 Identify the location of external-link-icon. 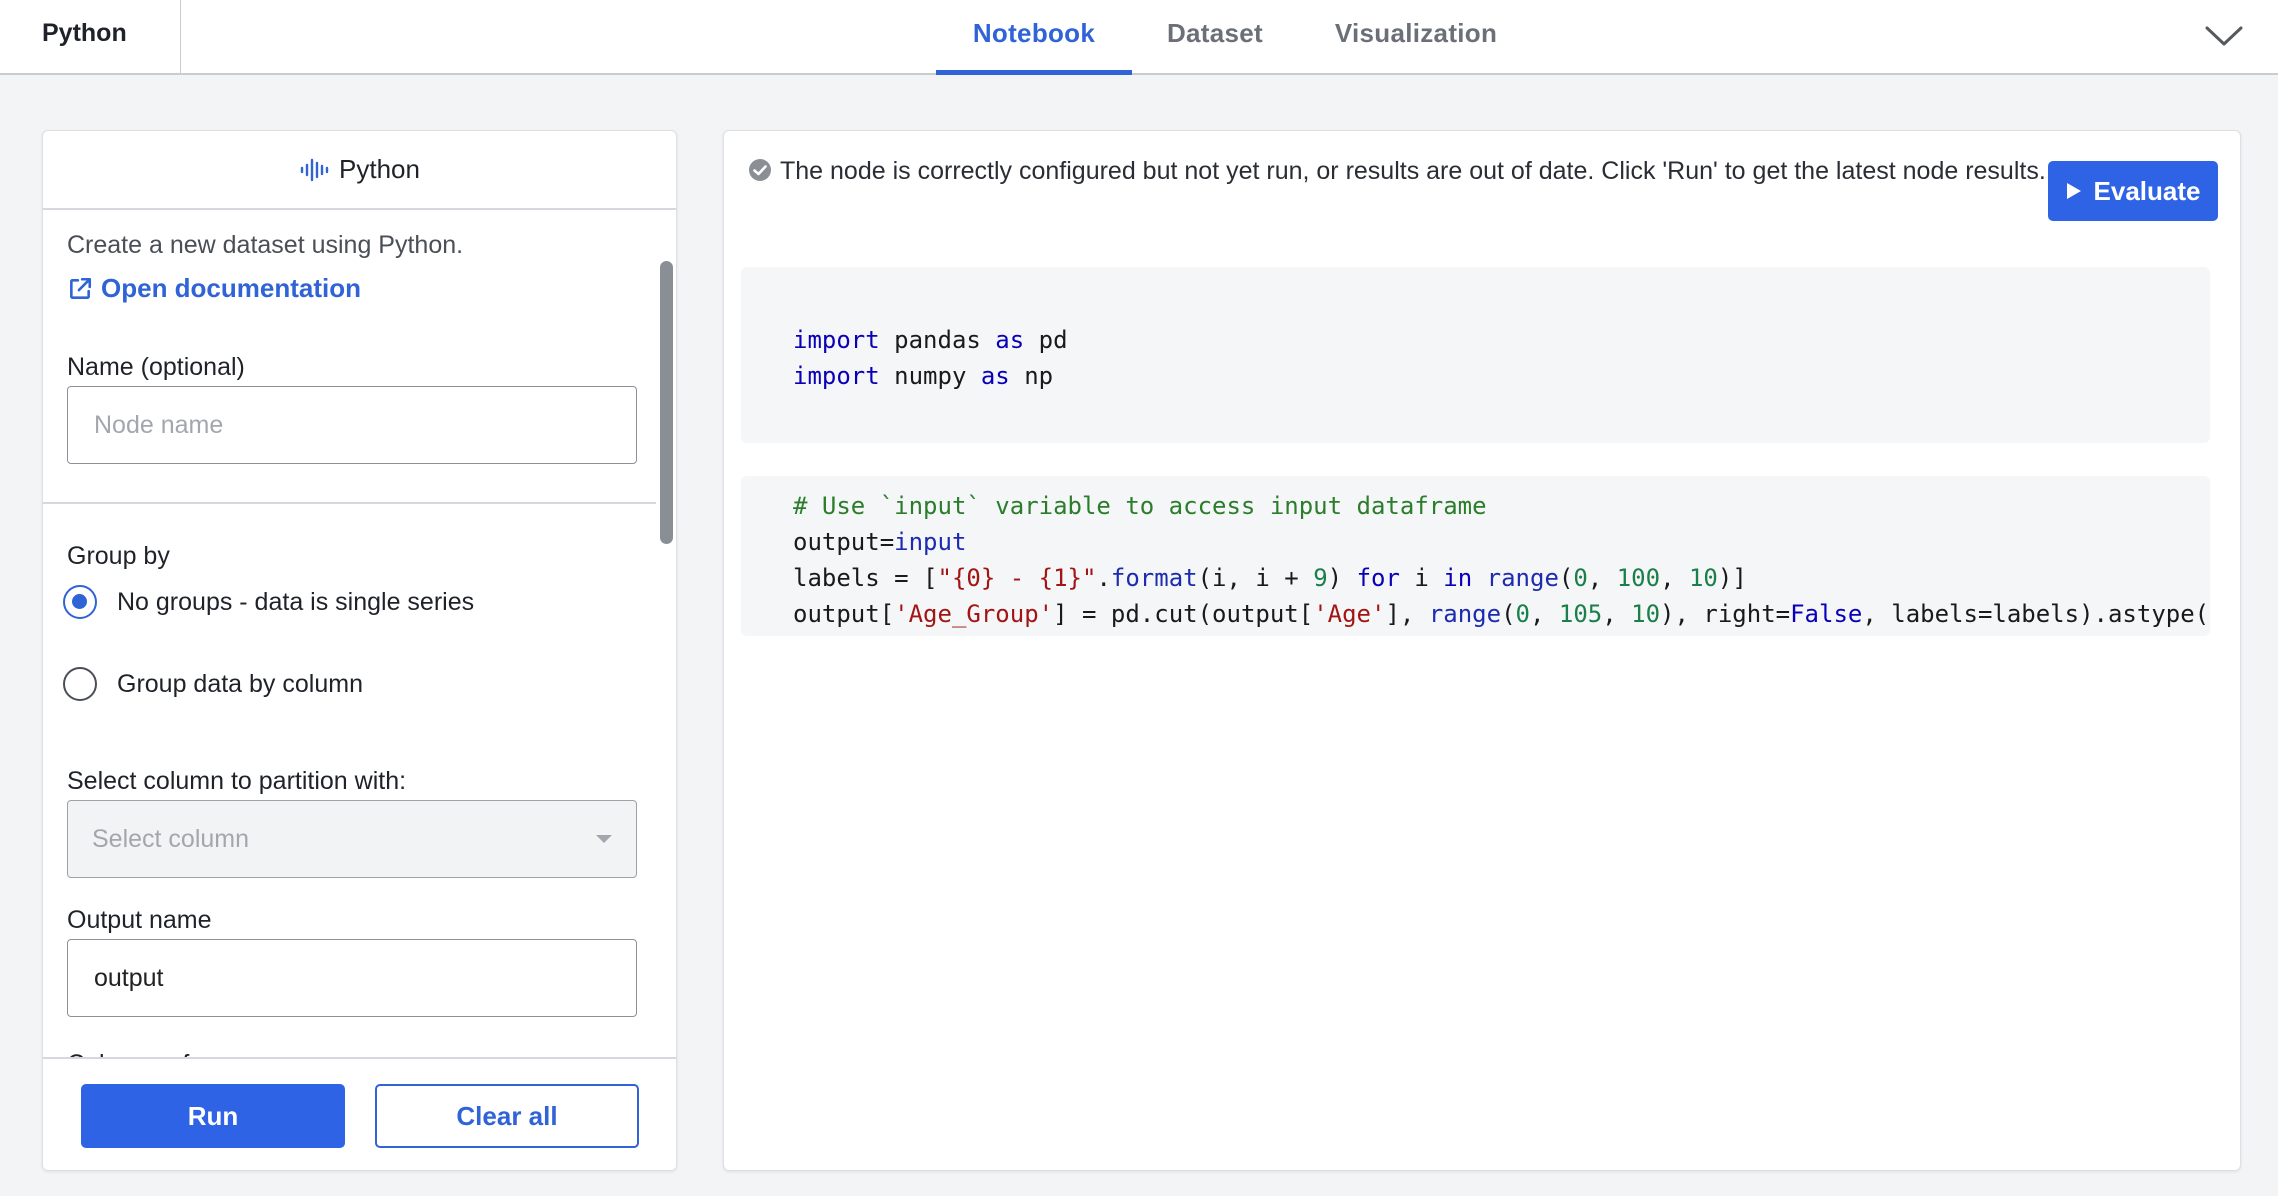
(81, 288).